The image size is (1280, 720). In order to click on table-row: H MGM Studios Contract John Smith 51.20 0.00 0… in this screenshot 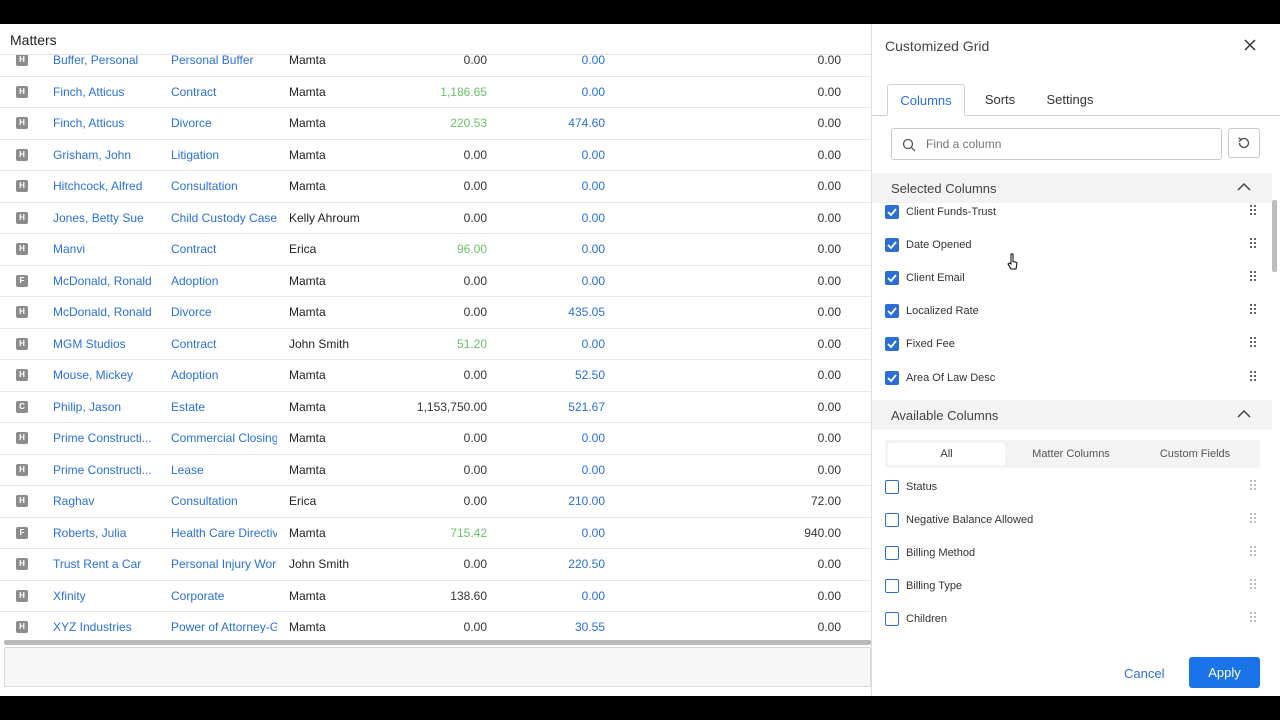, I will do `click(435, 344)`.